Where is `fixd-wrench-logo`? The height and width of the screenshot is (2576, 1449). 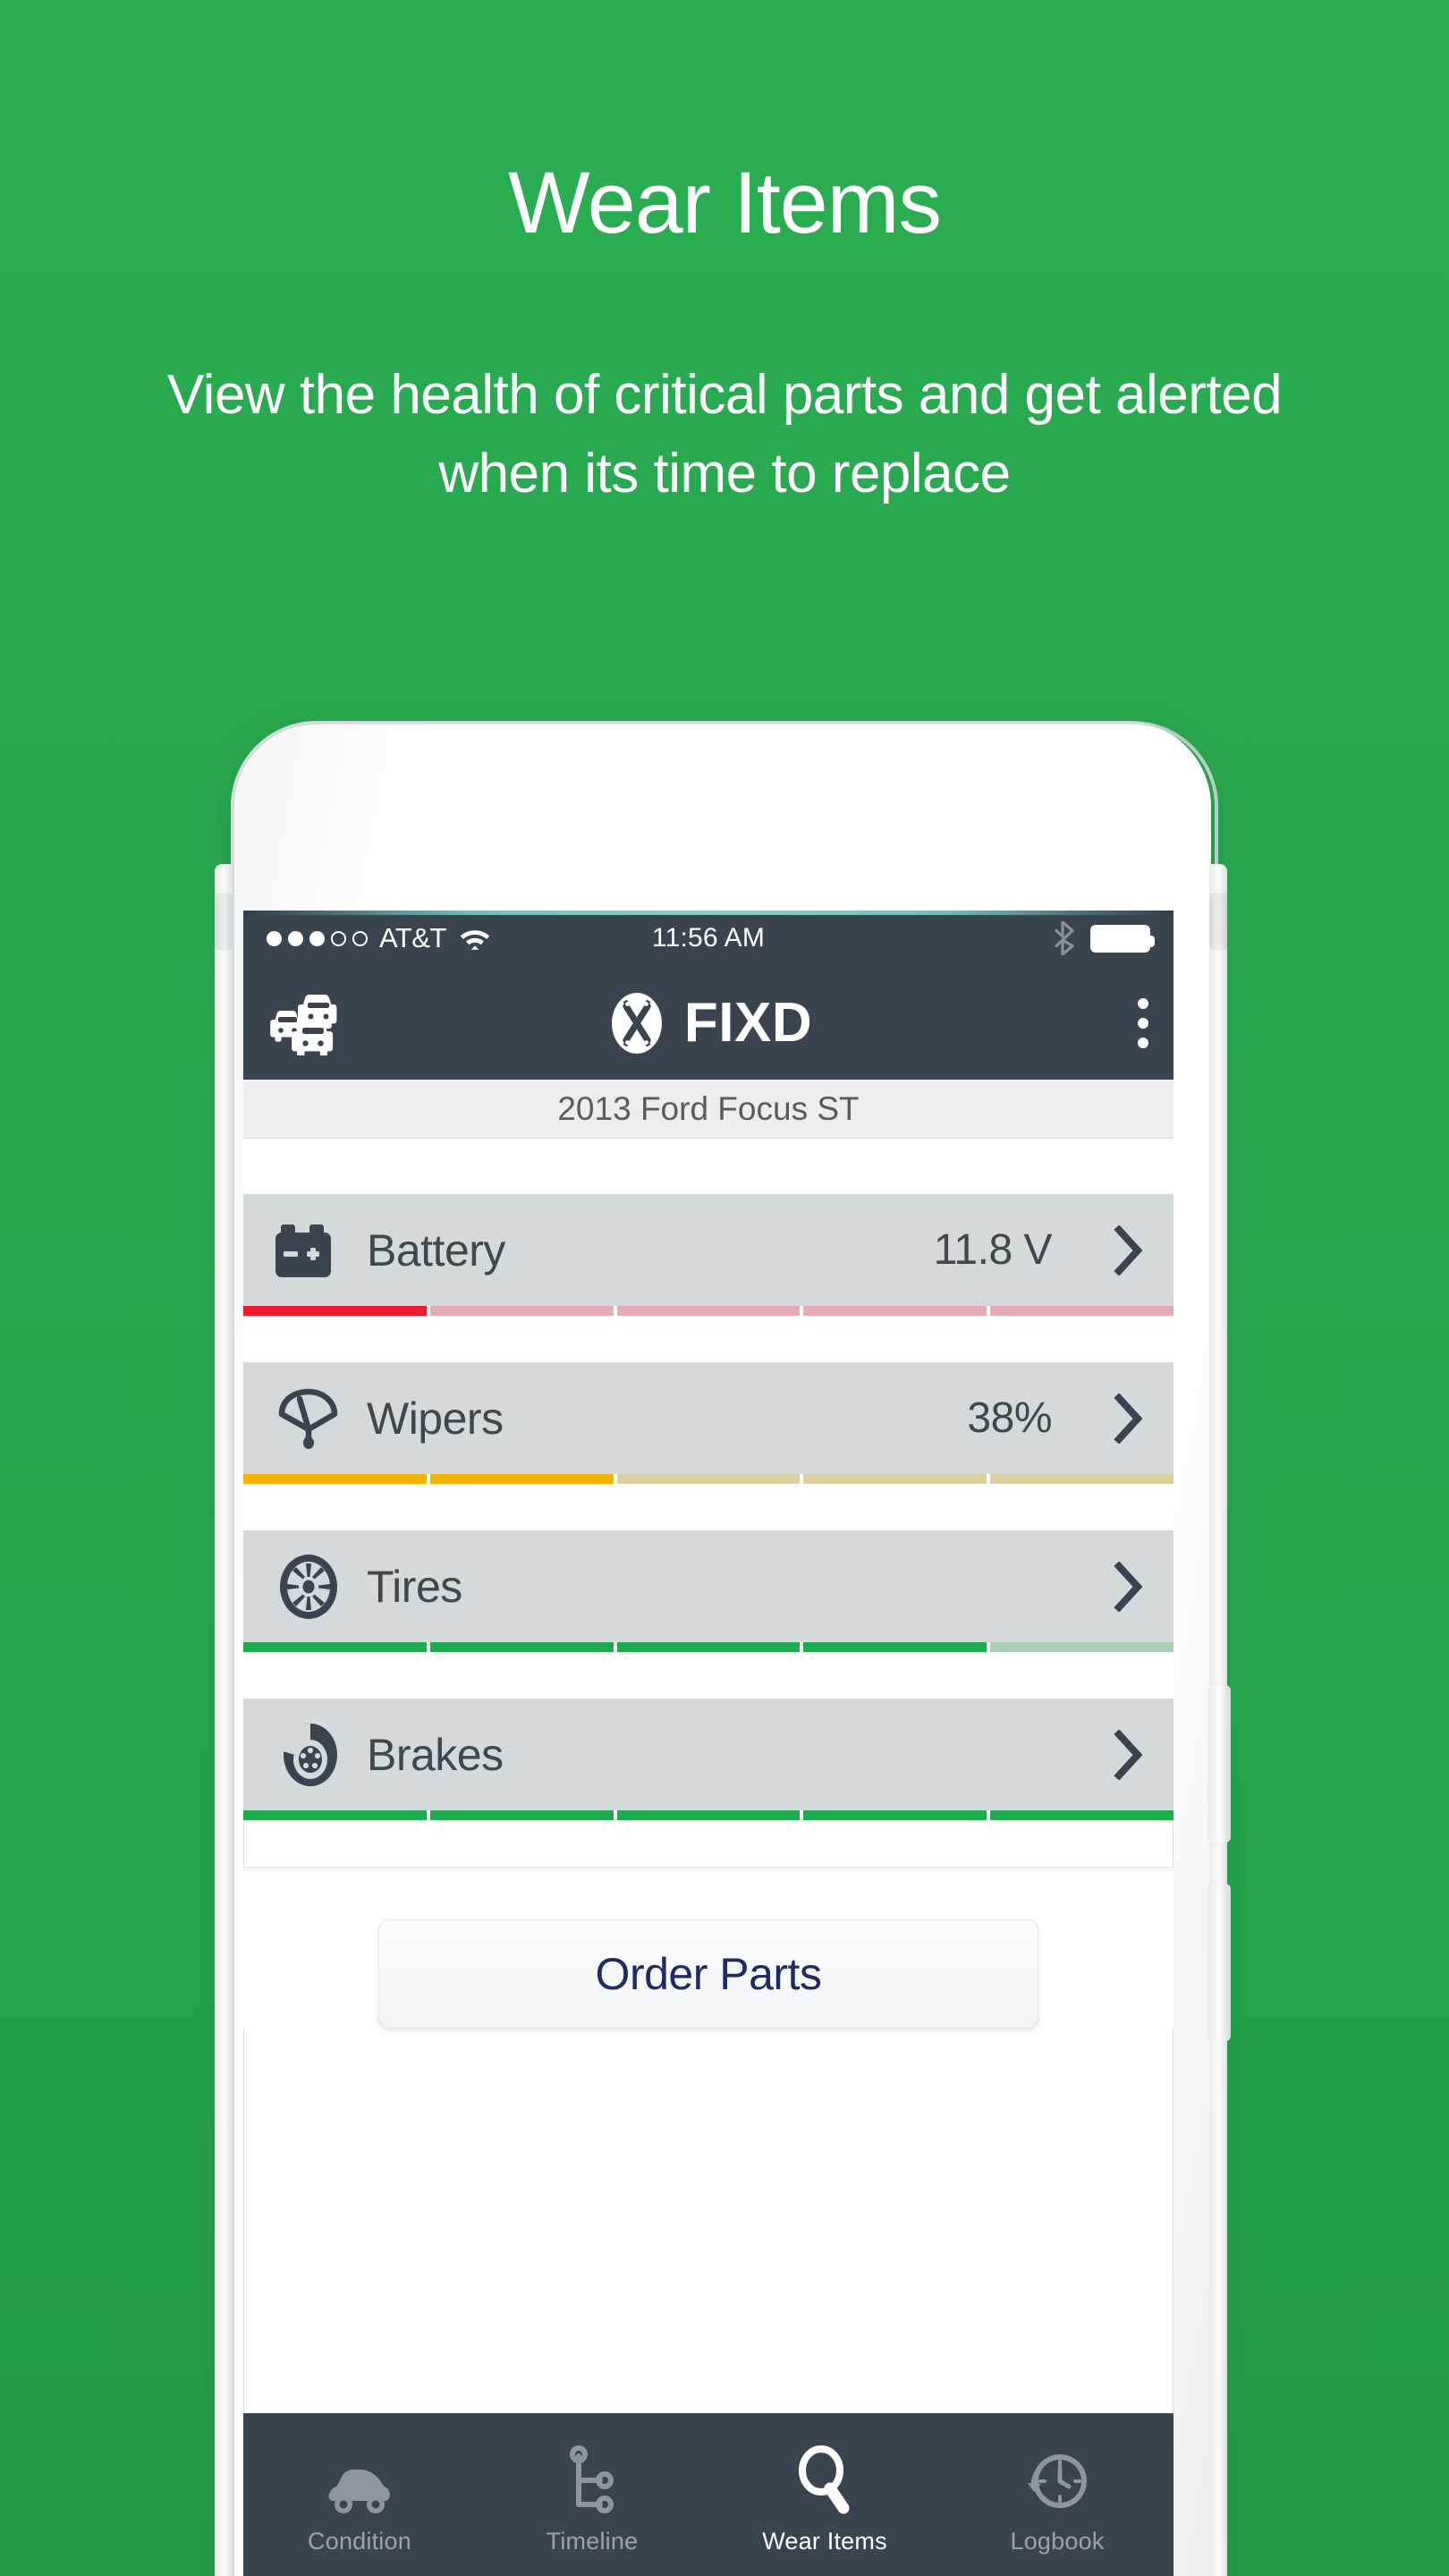 fixd-wrench-logo is located at coordinates (636, 1023).